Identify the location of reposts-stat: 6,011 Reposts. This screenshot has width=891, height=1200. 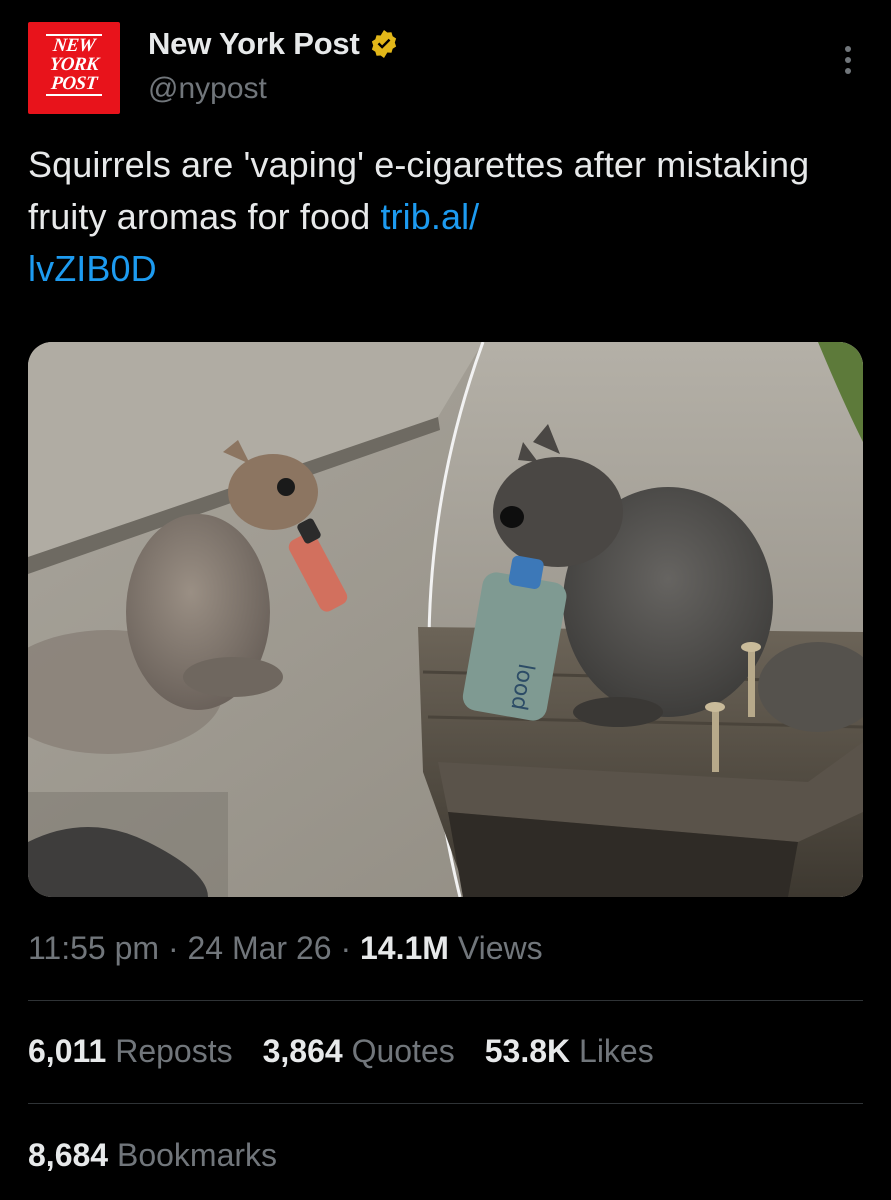
(130, 1051).